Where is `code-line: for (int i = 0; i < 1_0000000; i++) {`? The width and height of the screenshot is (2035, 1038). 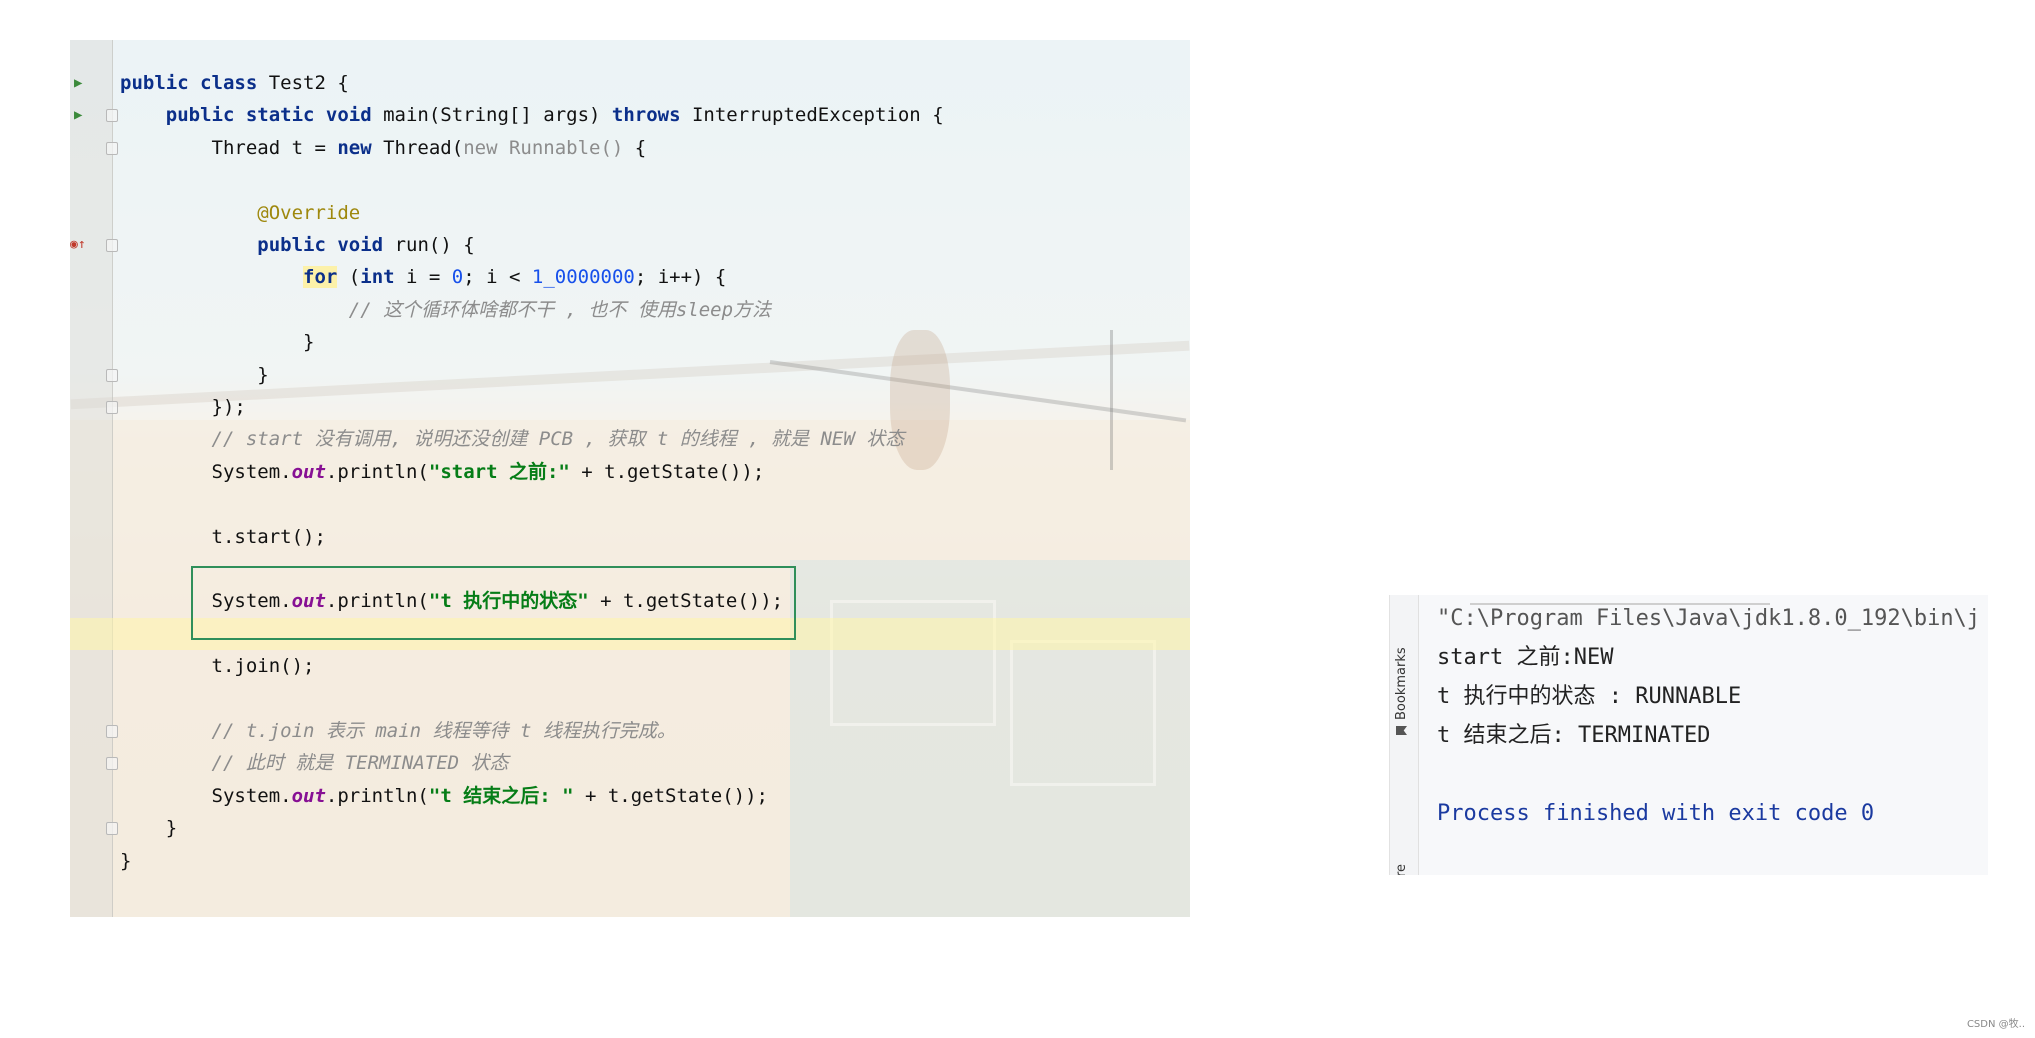 code-line: for (int i = 0; i < 1_0000000; i++) { is located at coordinates (630, 277).